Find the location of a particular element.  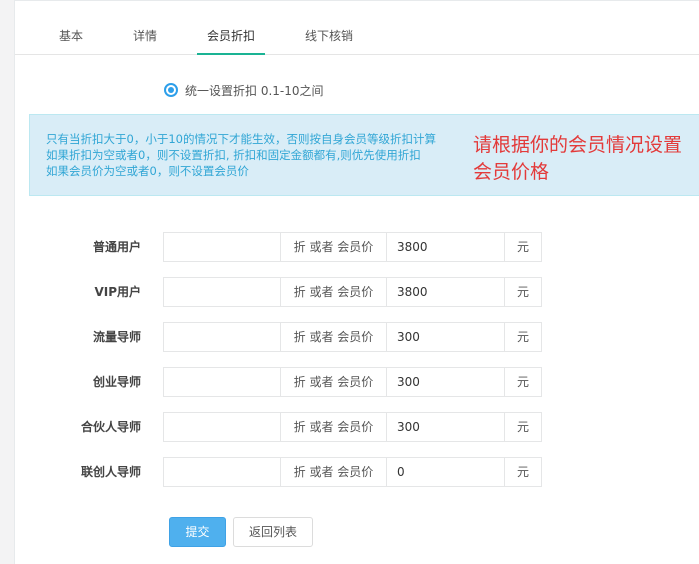

member-row: VIP用户 折 或者 会员价 元 is located at coordinates (357, 292).